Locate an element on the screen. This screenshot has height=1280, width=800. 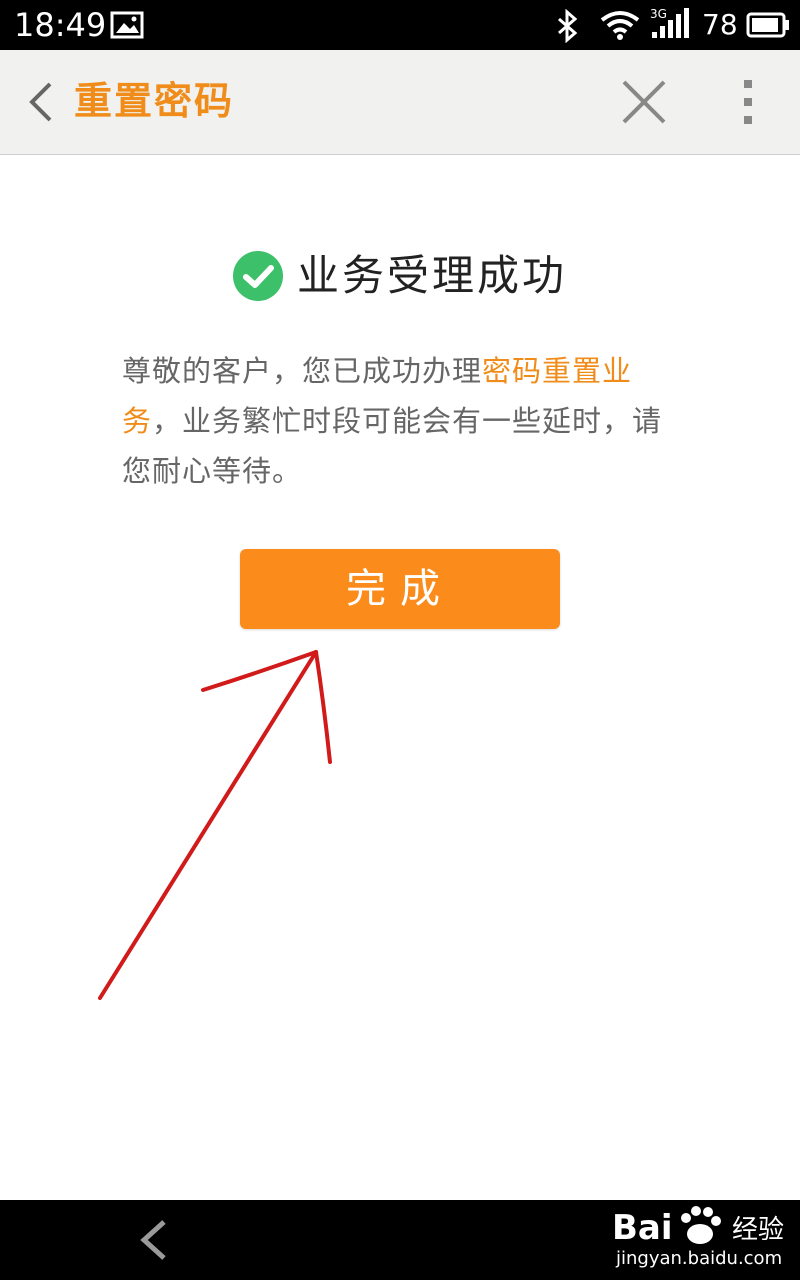
page-title: 重置密码 is located at coordinates (154, 101).